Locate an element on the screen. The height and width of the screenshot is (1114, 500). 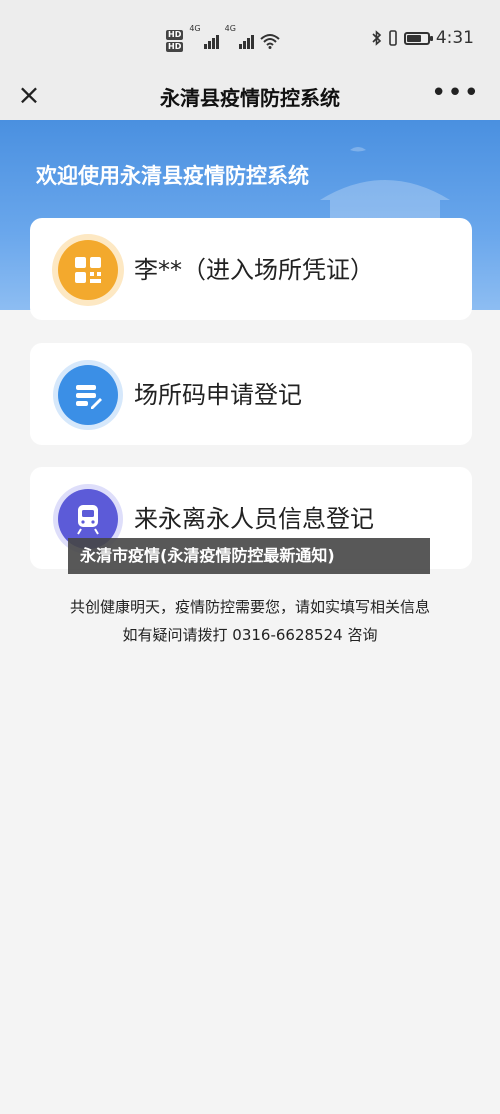
page-title: 永清县疫情防控系统 is located at coordinates (250, 98).